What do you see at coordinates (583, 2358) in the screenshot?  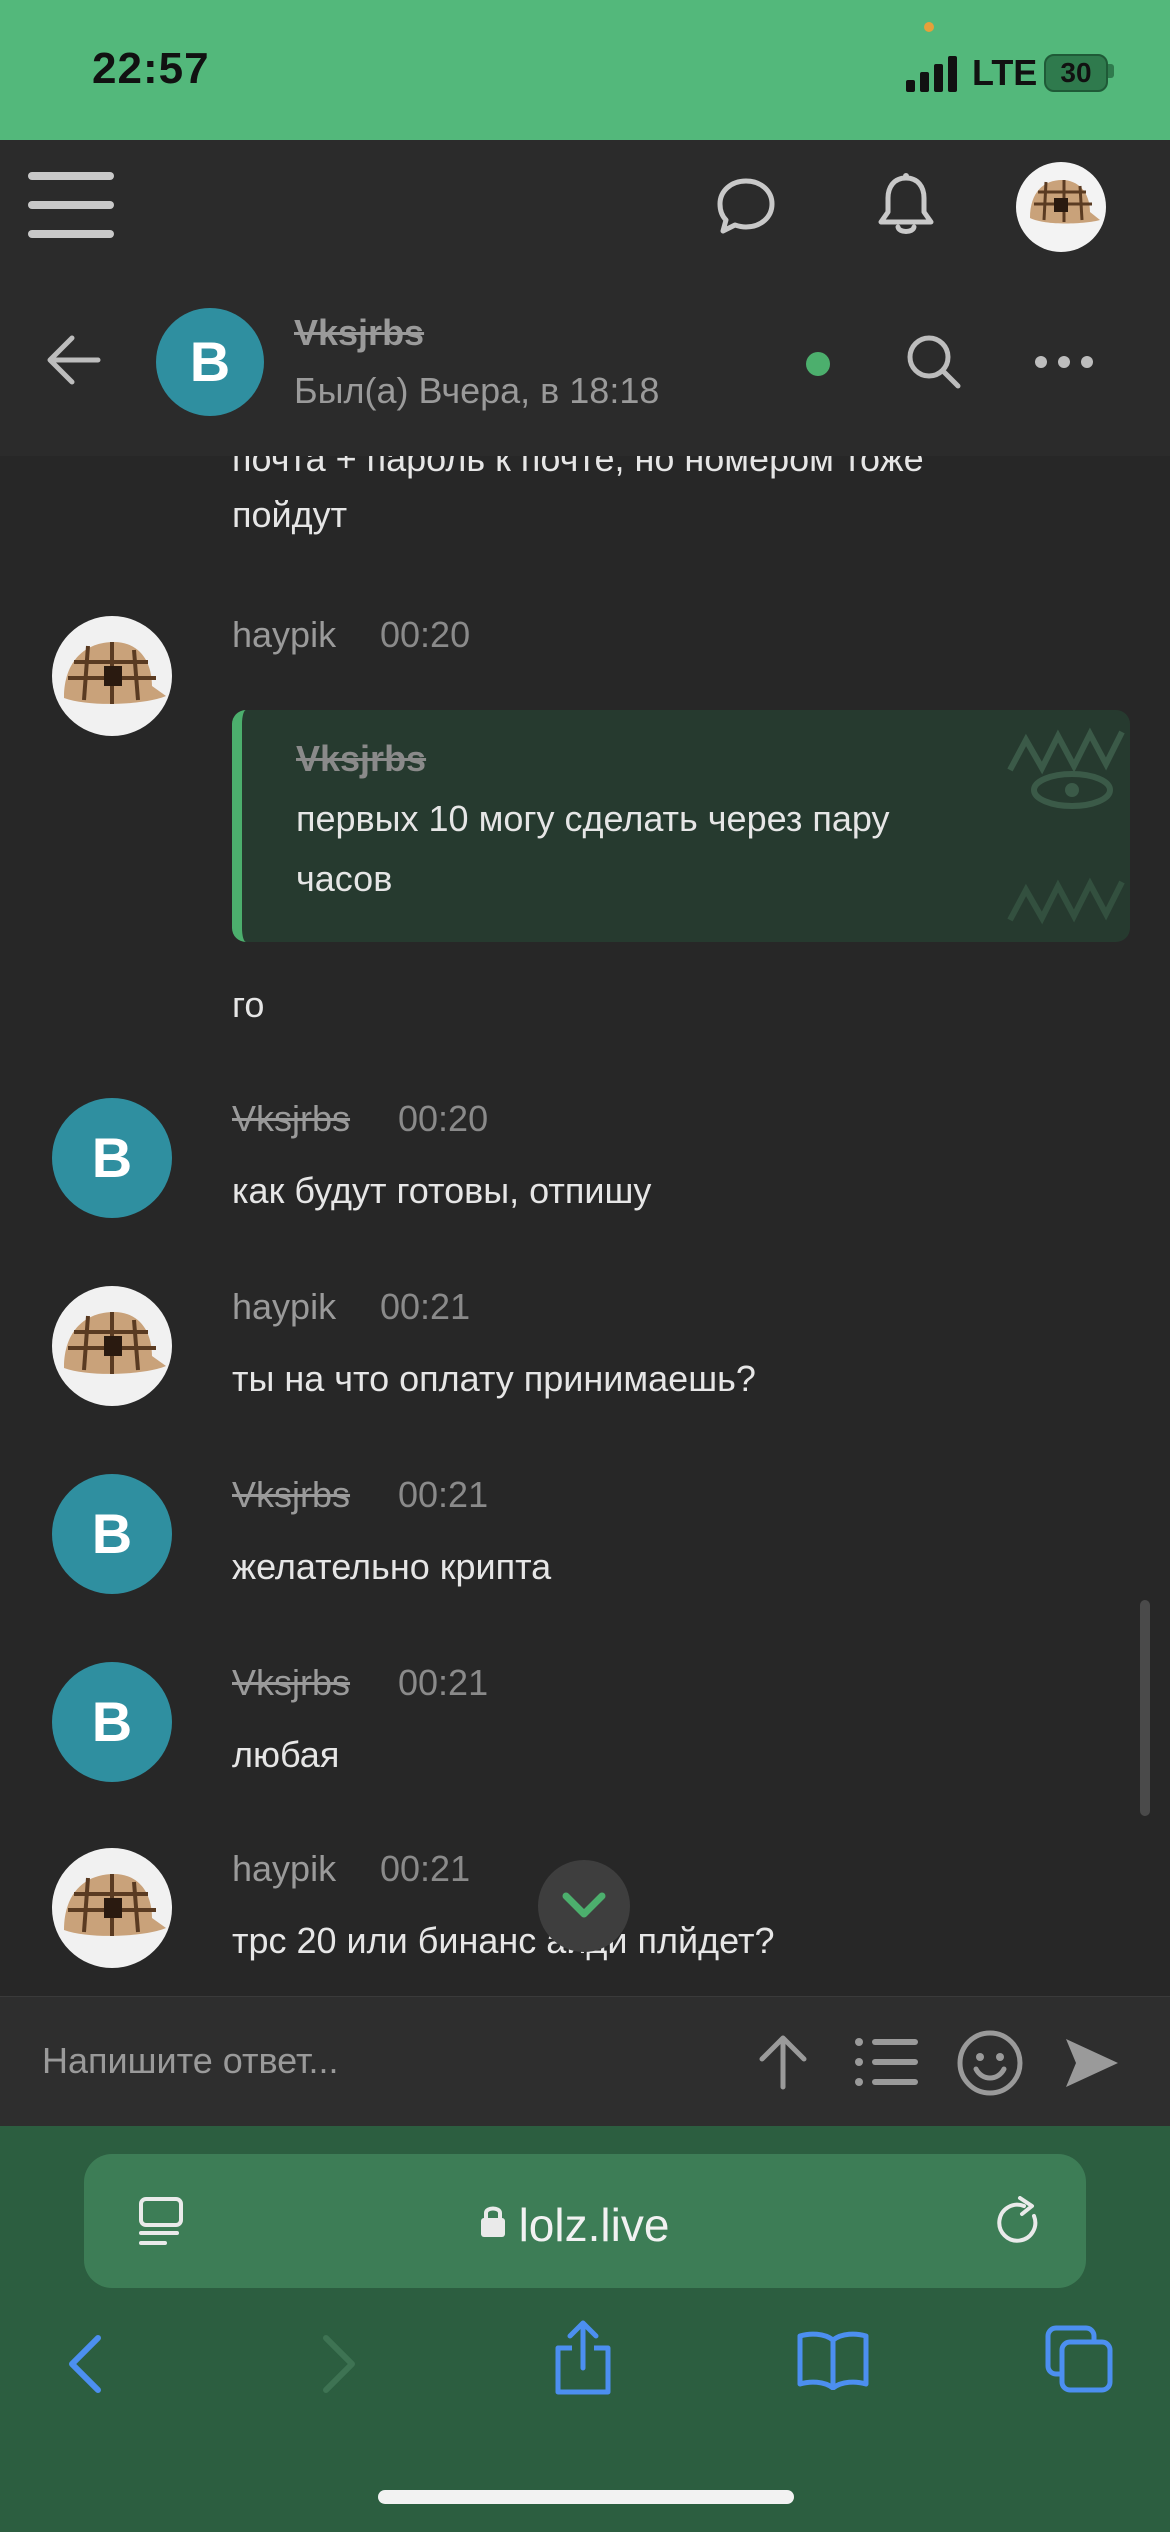 I see `share-icon` at bounding box center [583, 2358].